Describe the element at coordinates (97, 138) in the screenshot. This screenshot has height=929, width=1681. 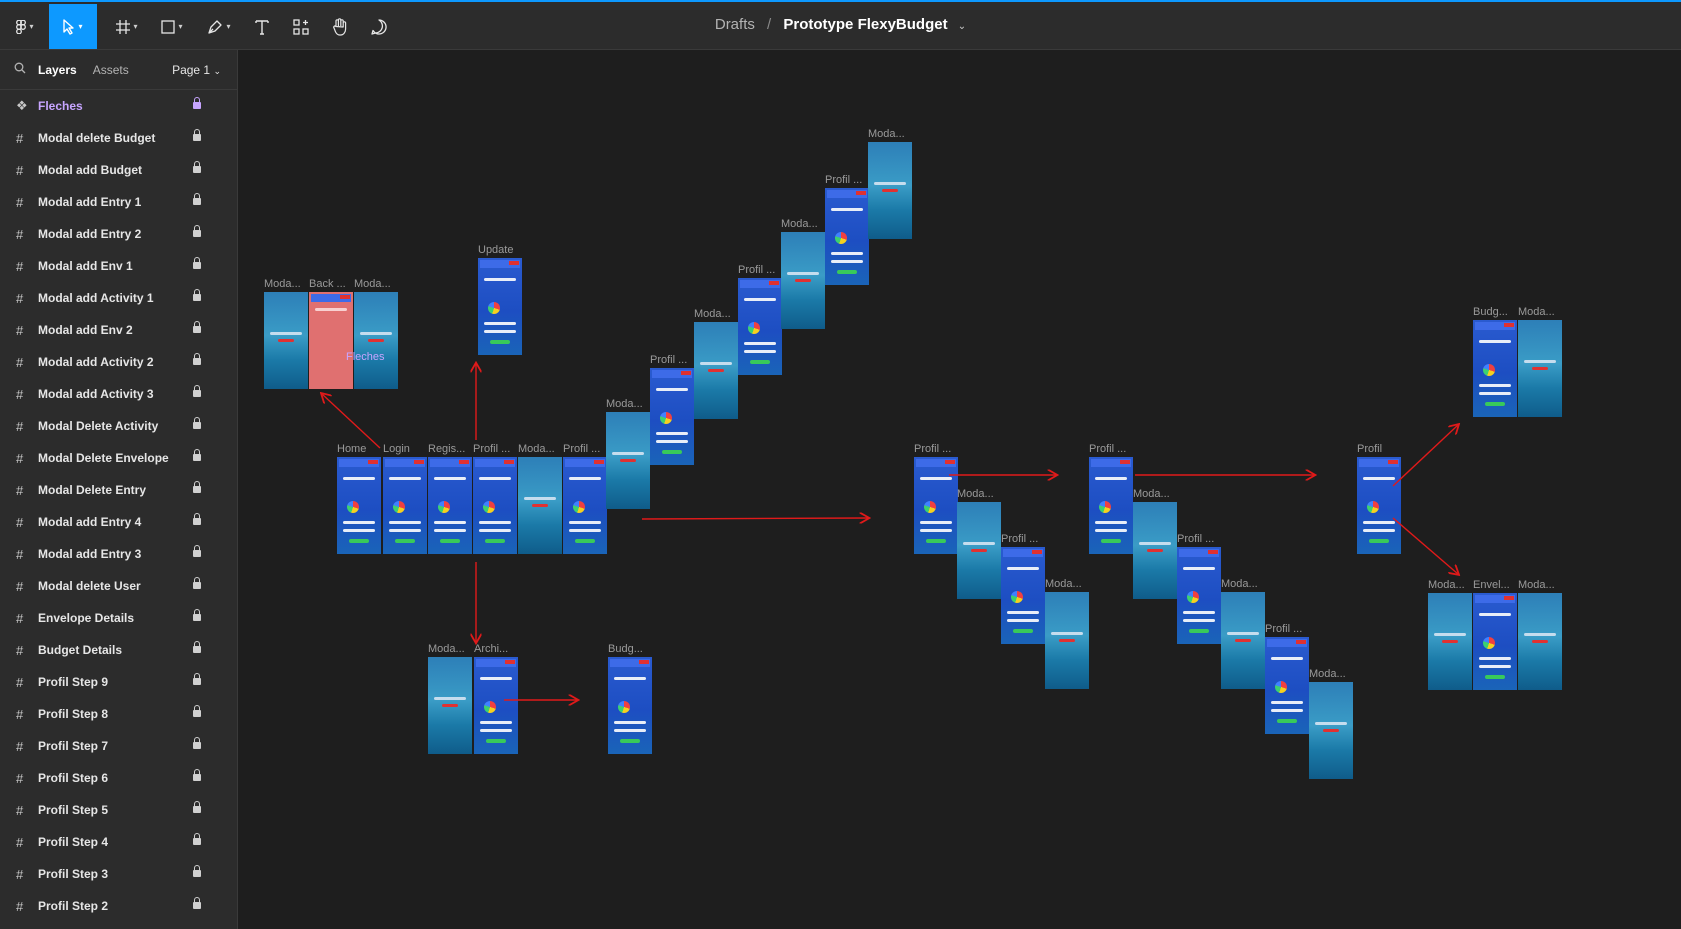
I see `layer-label: Modal delete Budget` at that location.